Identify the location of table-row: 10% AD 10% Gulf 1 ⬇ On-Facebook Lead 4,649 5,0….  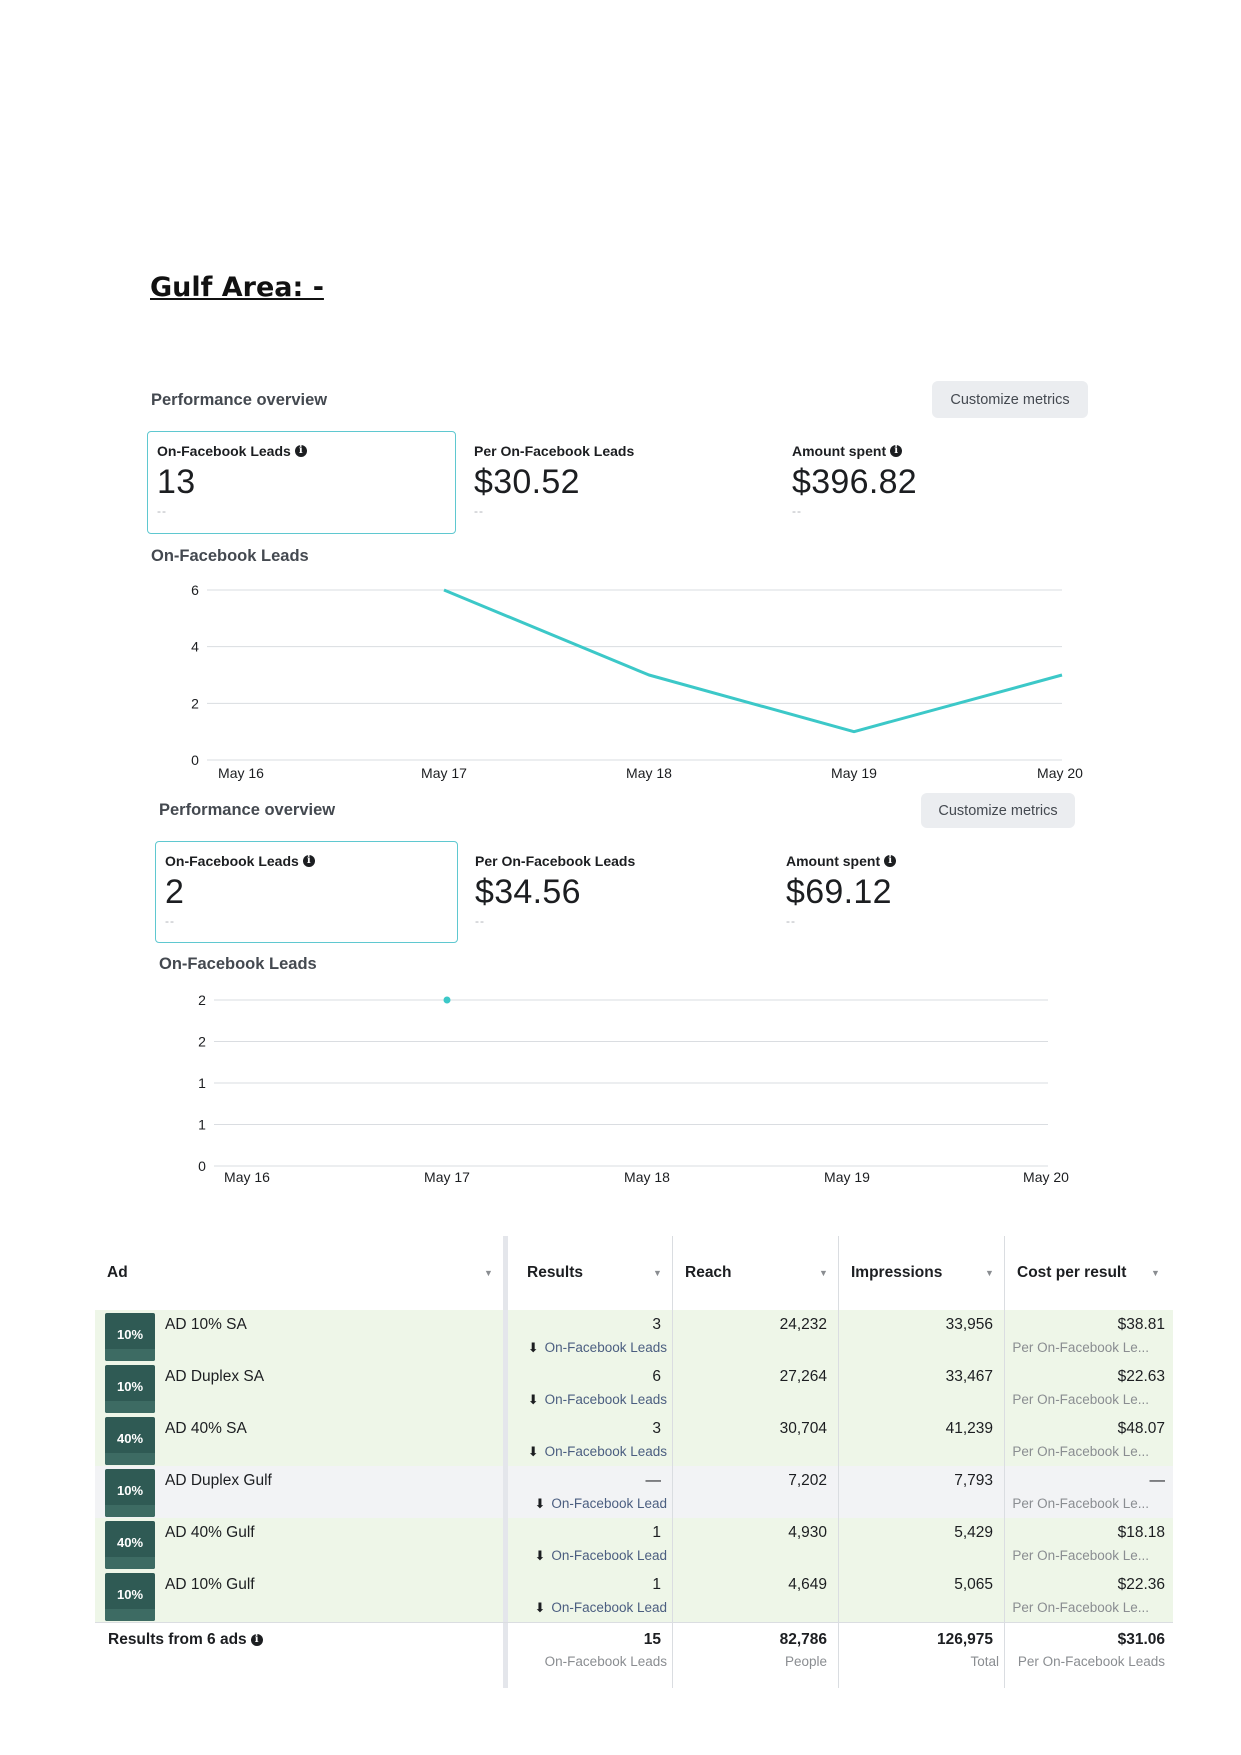
(634, 1596).